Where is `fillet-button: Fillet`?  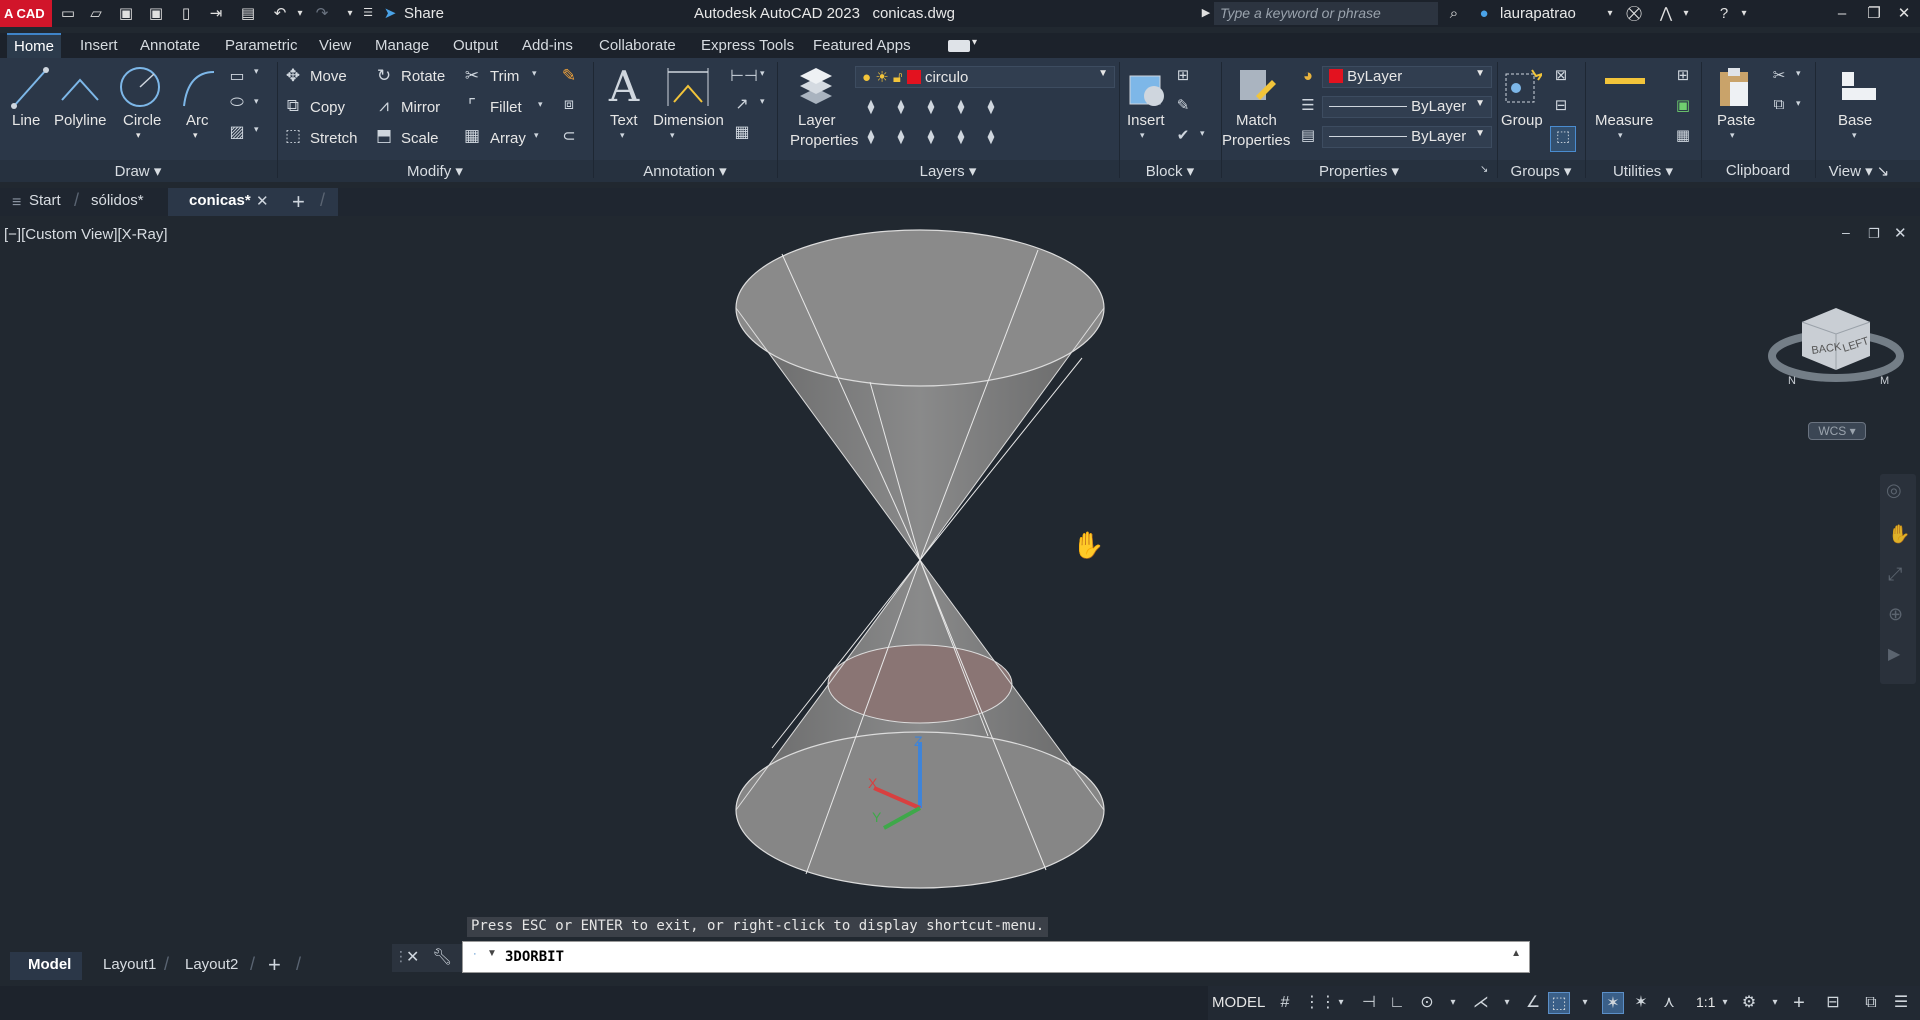 fillet-button: Fillet is located at coordinates (506, 107).